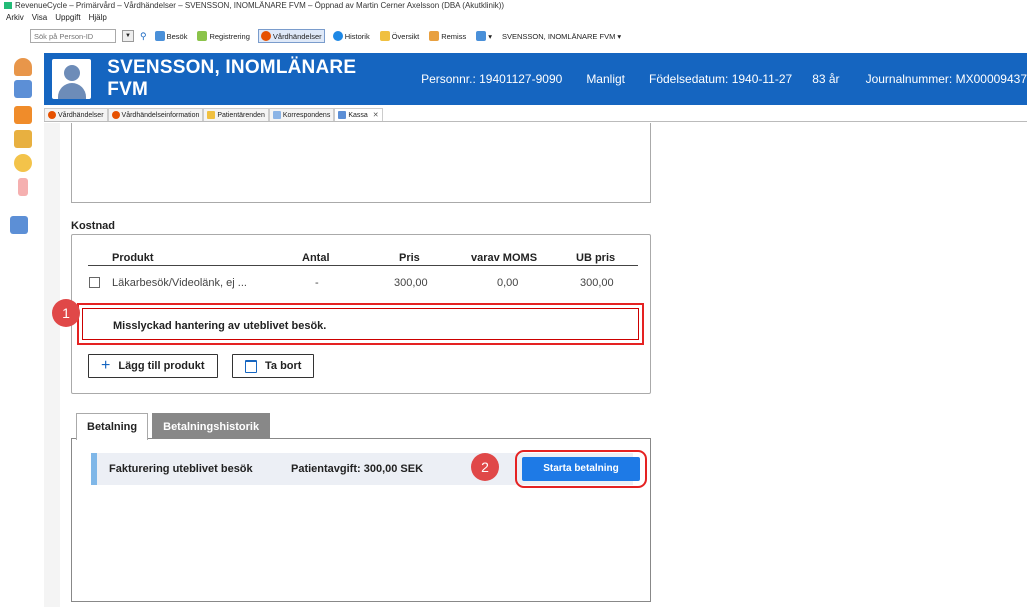 The height and width of the screenshot is (607, 1027). I want to click on tab-korrespondens: Korrespondens, so click(301, 114).